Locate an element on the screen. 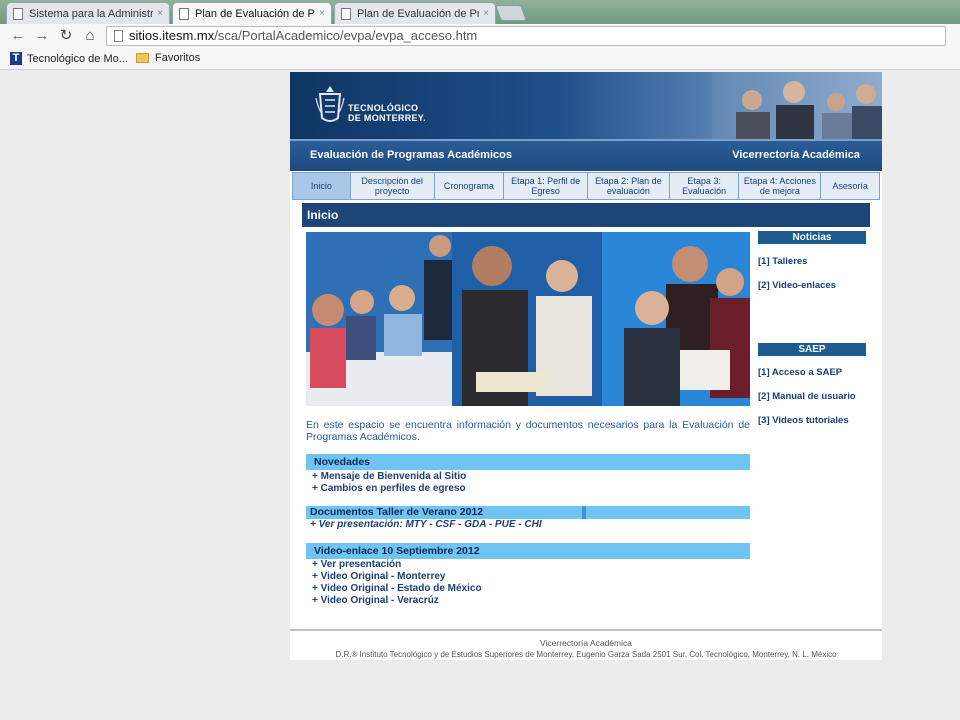 Image resolution: width=960 pixels, height=720 pixels. saep-link-manual: [2] Manual de usuario is located at coordinates (807, 396).